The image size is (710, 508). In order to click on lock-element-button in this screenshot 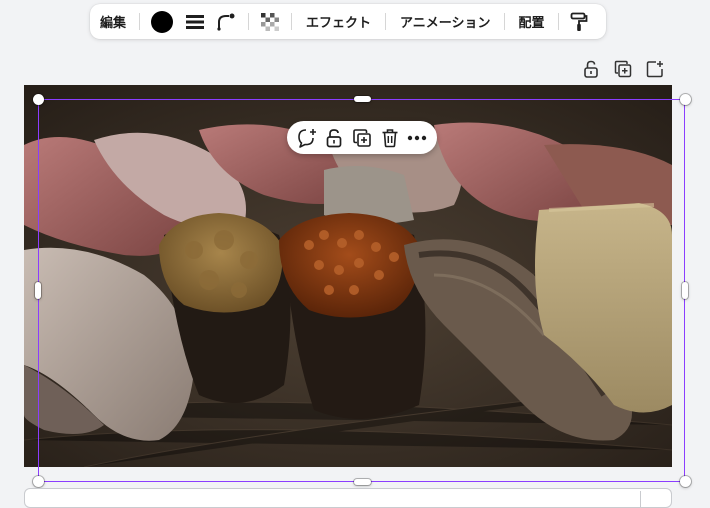, I will do `click(334, 138)`.